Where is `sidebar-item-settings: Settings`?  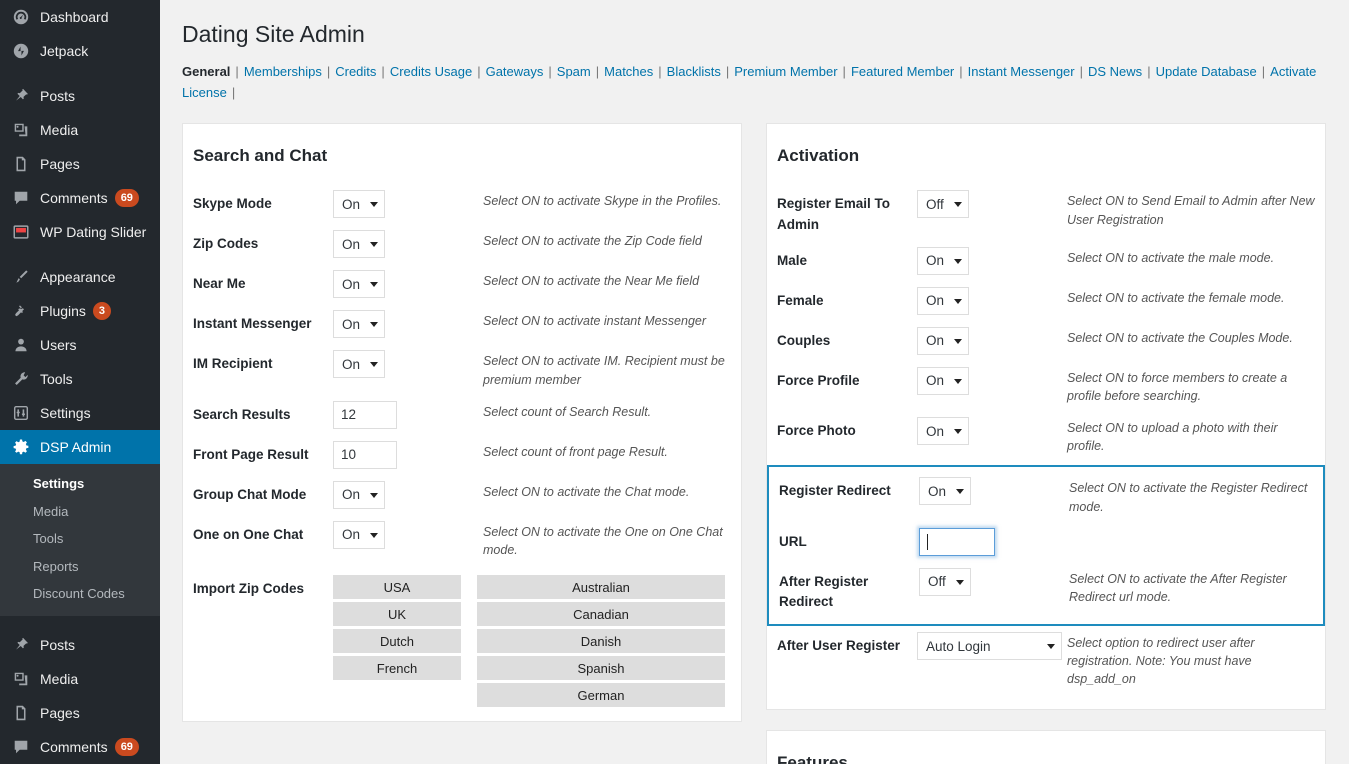 sidebar-item-settings: Settings is located at coordinates (80, 413).